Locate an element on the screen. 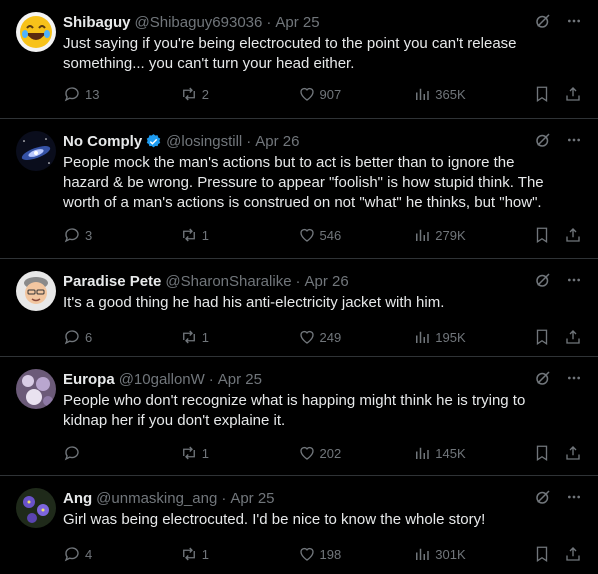 The height and width of the screenshot is (574, 598). like-count: 198 is located at coordinates (330, 554).